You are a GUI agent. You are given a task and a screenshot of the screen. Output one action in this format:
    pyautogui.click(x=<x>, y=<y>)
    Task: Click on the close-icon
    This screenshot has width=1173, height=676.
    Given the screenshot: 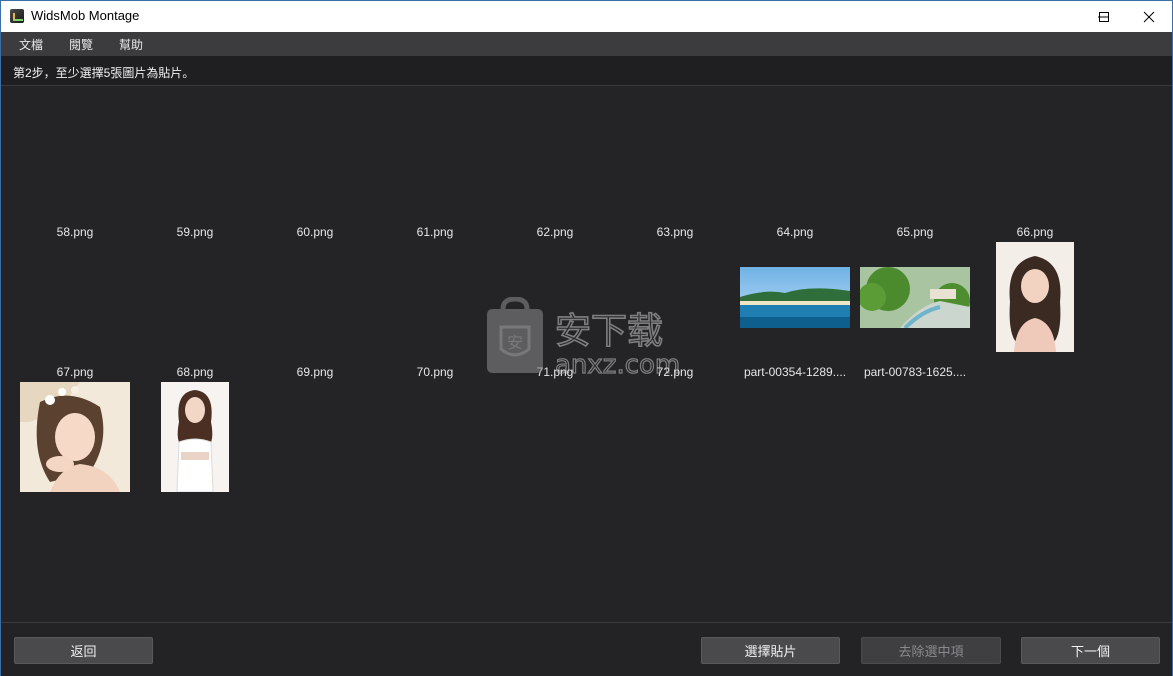 What is the action you would take?
    pyautogui.click(x=1149, y=16)
    